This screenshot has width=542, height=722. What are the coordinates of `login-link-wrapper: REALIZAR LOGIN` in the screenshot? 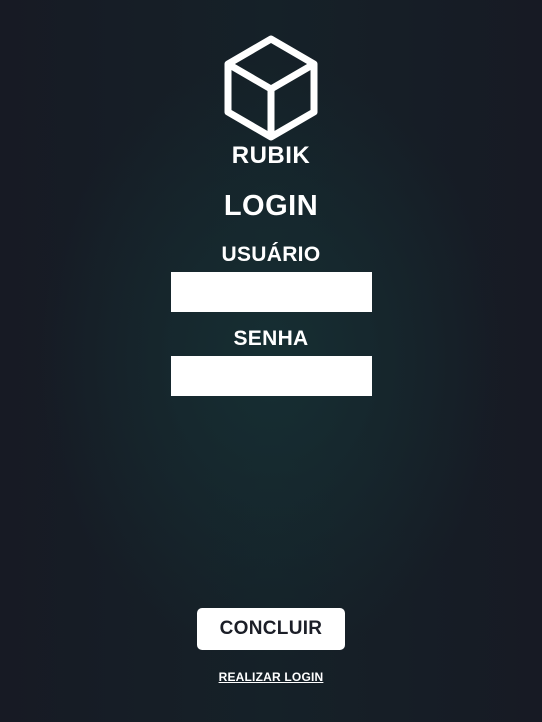 It's located at (271, 677).